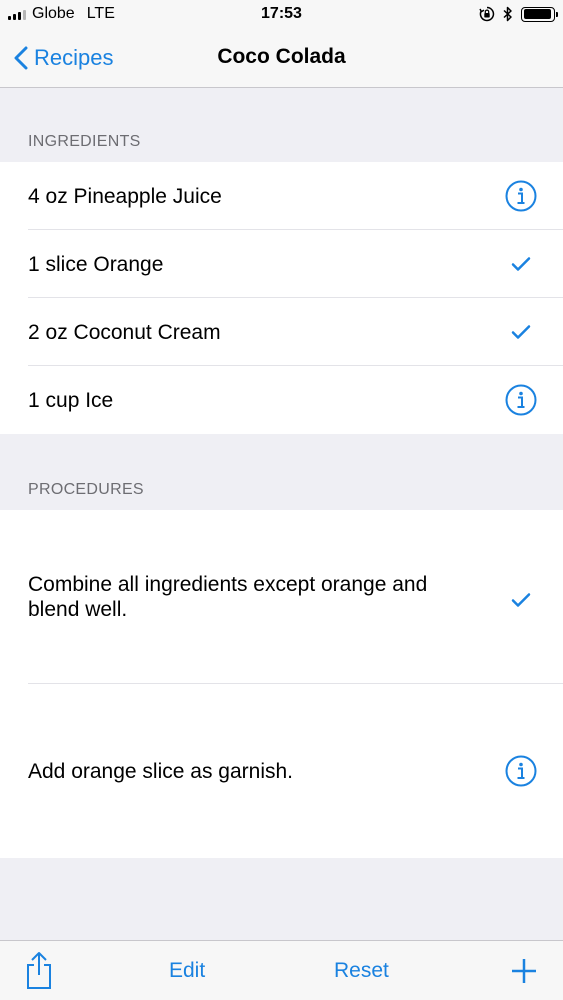 This screenshot has height=1000, width=563. I want to click on orientation-lock-icon, so click(487, 14).